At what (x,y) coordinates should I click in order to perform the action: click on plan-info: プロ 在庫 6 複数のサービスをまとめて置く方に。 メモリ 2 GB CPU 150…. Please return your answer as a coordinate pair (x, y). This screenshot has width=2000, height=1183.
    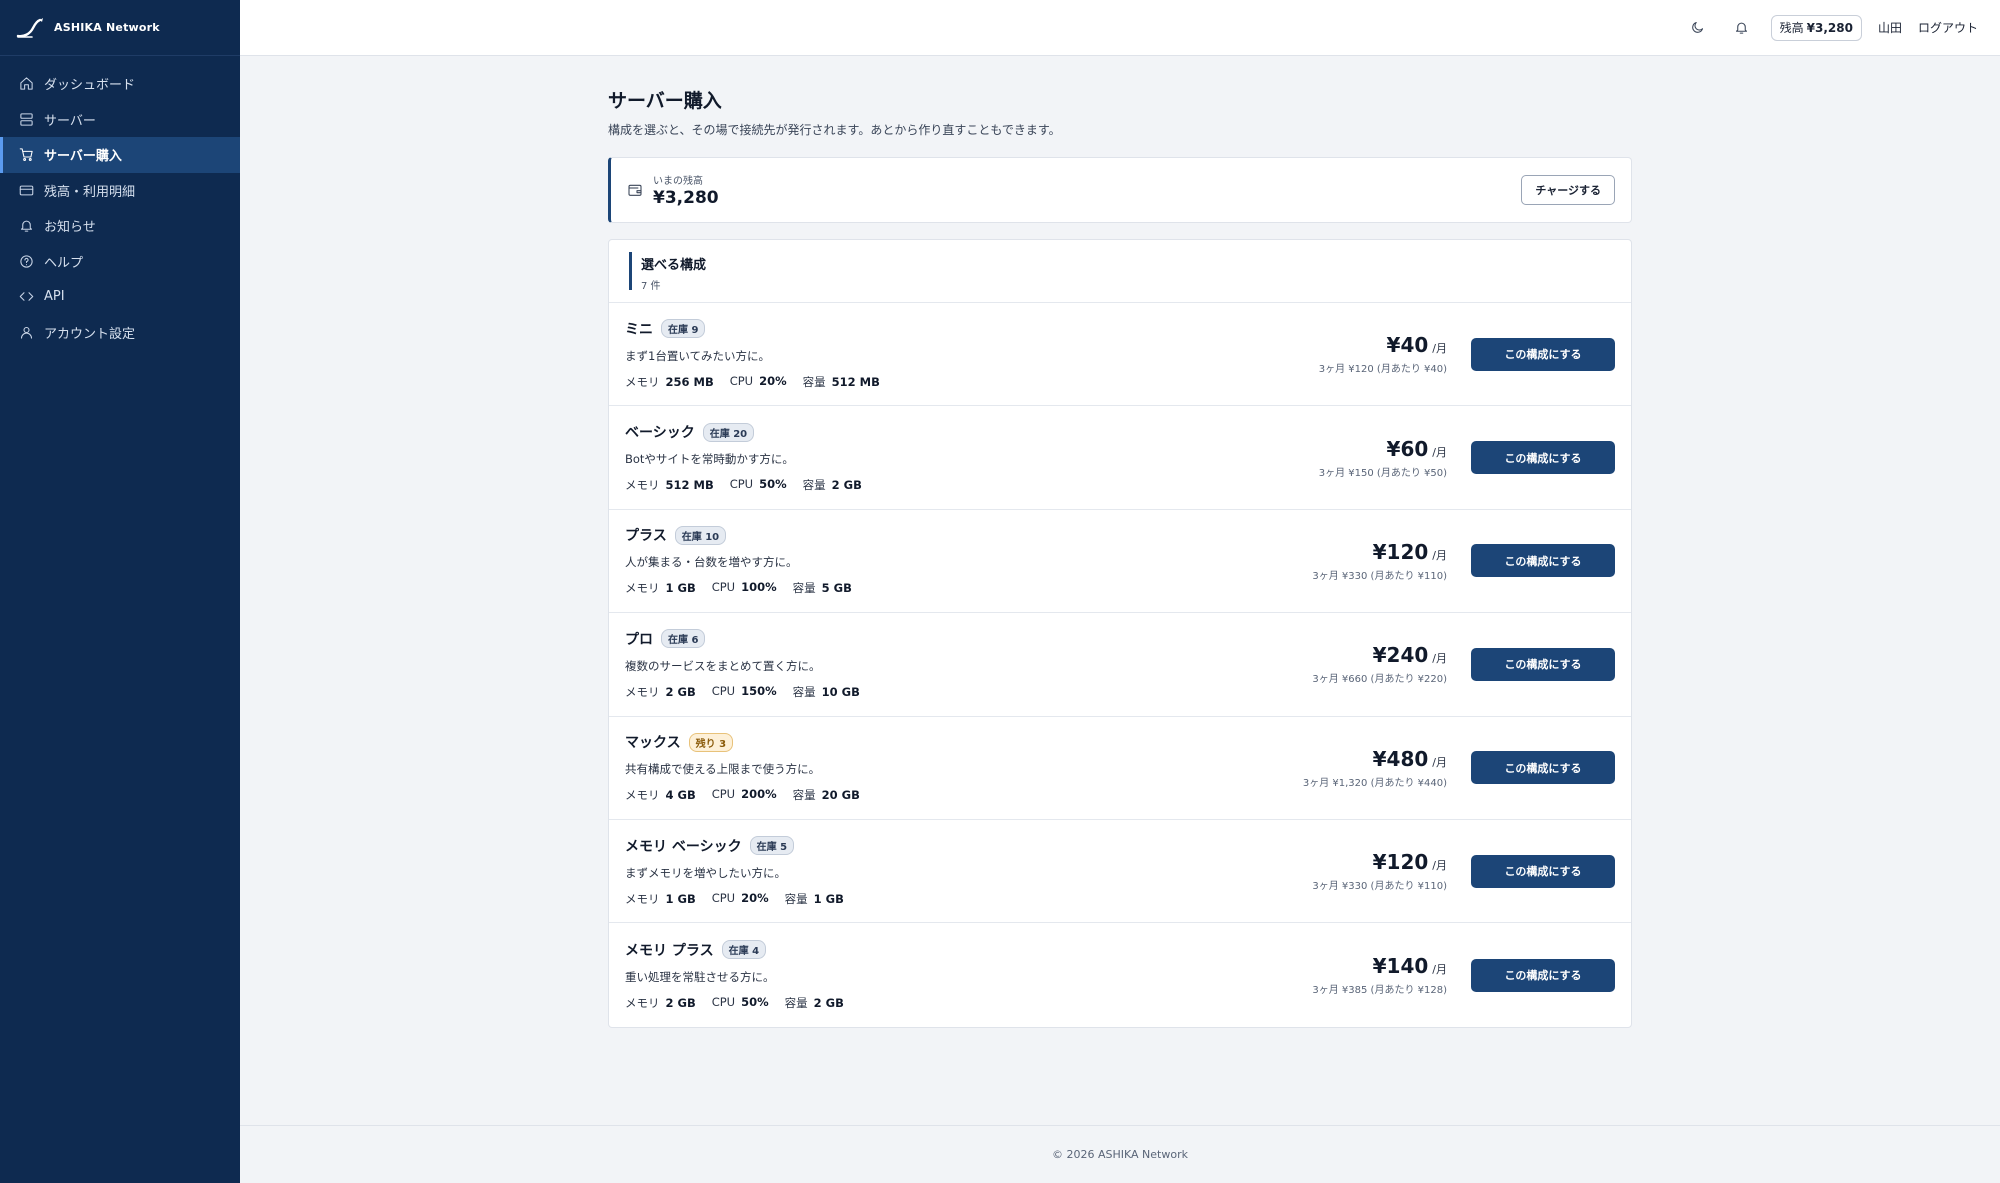
    Looking at the image, I should click on (968, 664).